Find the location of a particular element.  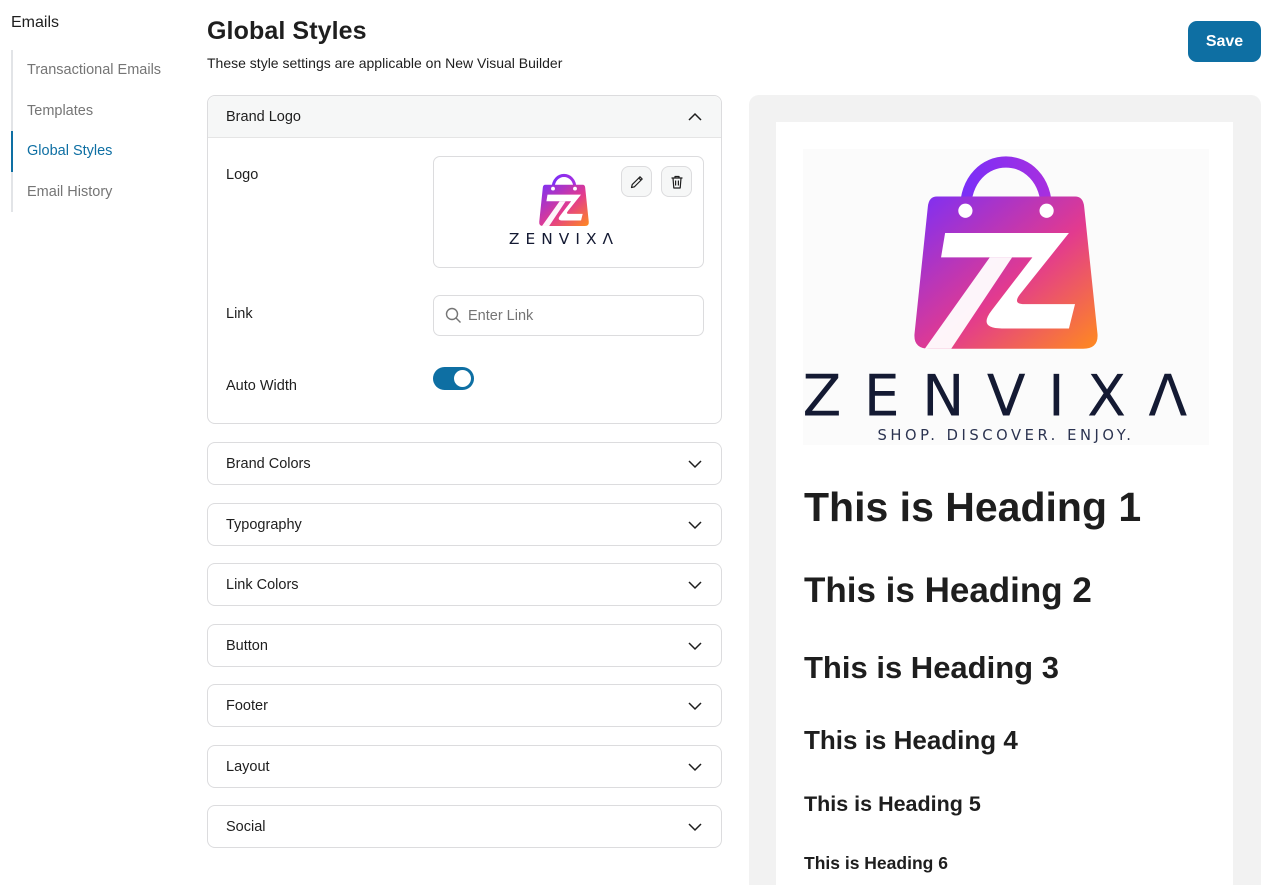

search-icon is located at coordinates (453, 315).